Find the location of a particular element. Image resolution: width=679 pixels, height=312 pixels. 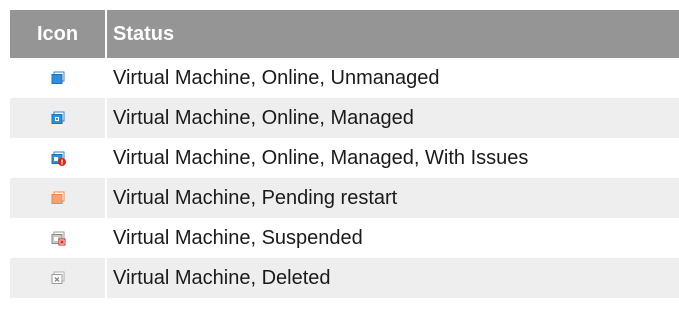

vm-deleted-icon is located at coordinates (57, 278).